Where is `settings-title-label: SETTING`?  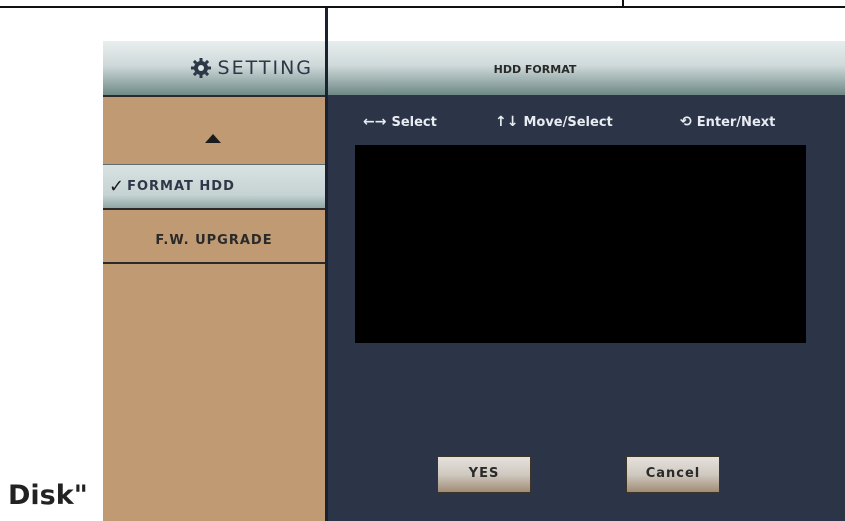 settings-title-label: SETTING is located at coordinates (265, 68).